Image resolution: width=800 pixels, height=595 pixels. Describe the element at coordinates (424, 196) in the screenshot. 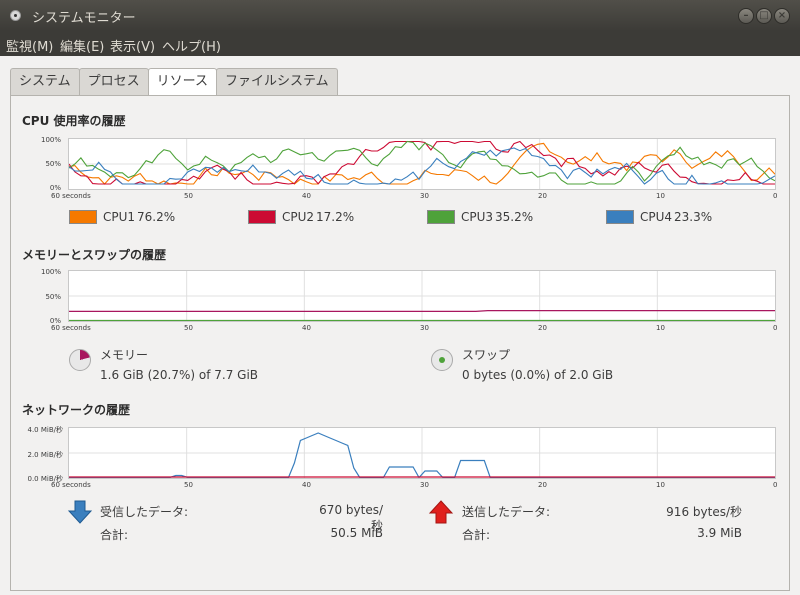

I see `cpu-x-label-30: 30` at that location.